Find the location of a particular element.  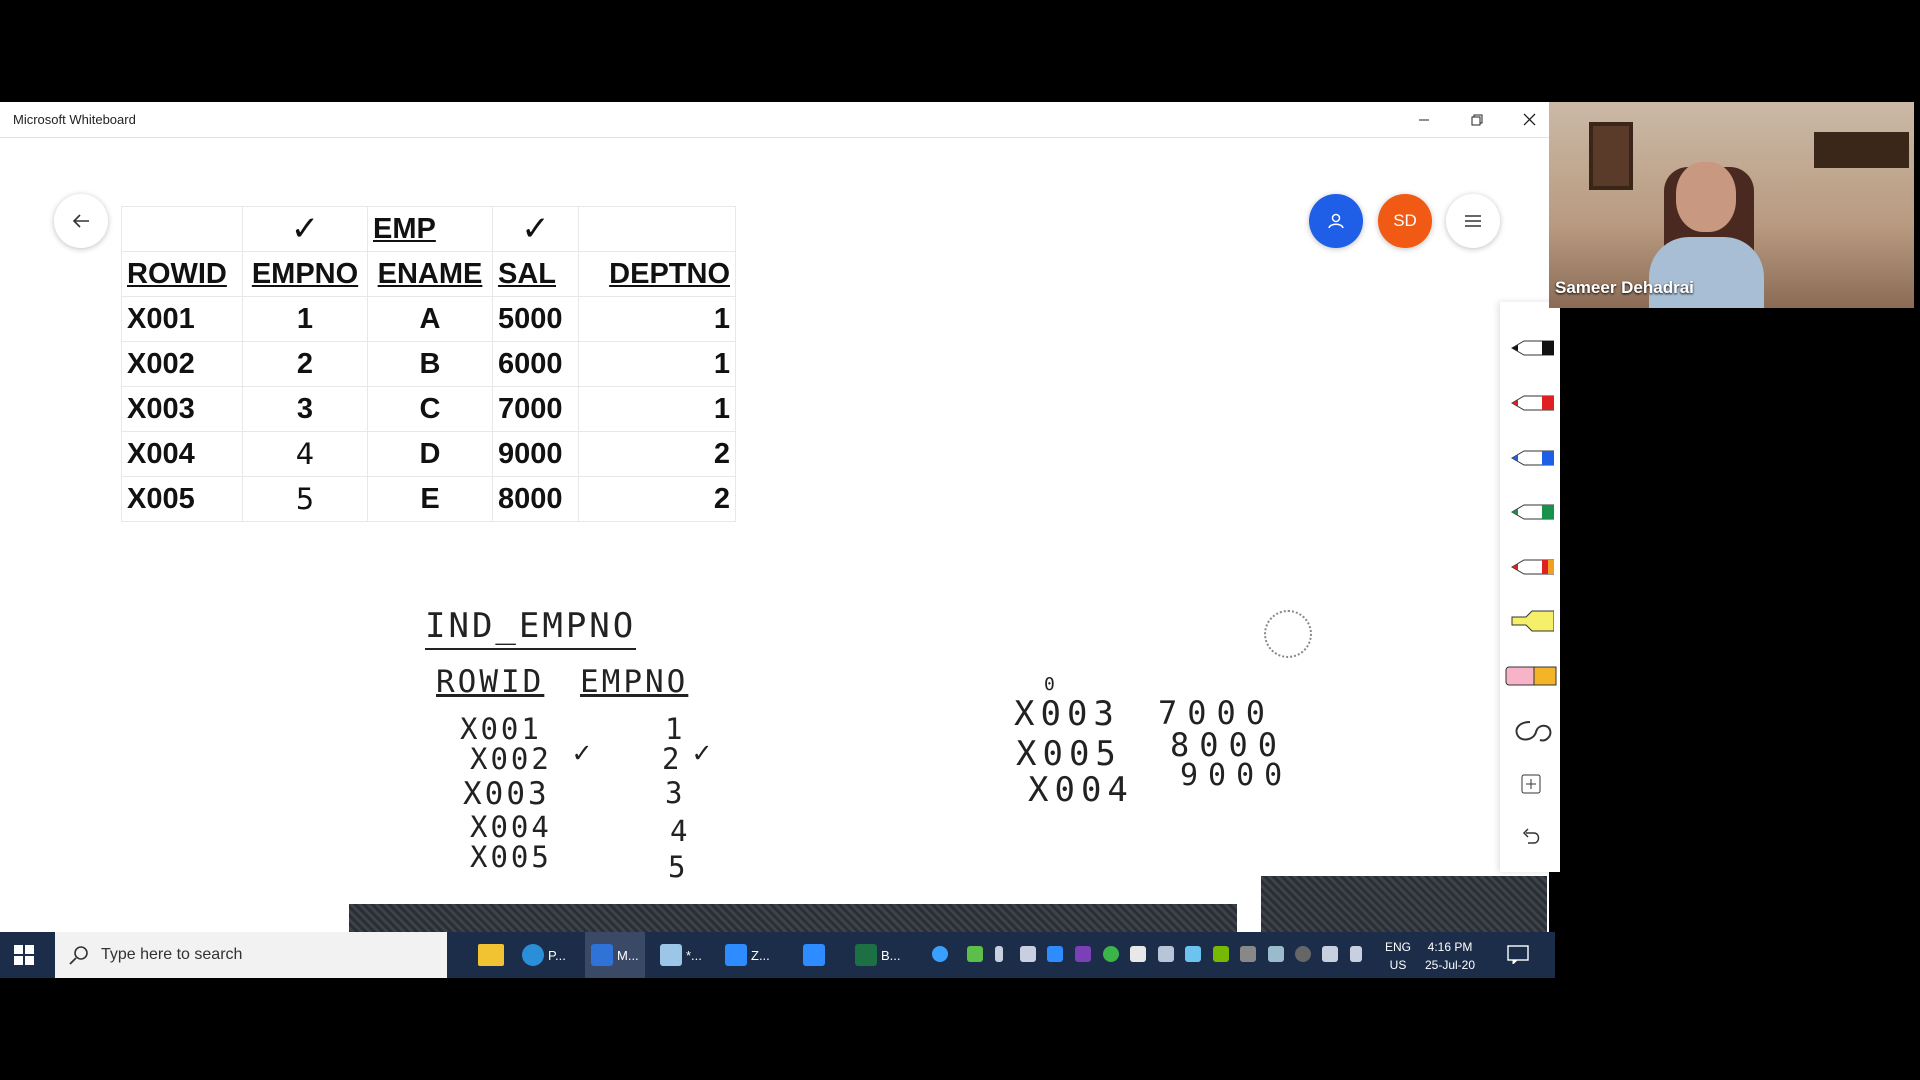

highlighter-icon is located at coordinates (1532, 621).